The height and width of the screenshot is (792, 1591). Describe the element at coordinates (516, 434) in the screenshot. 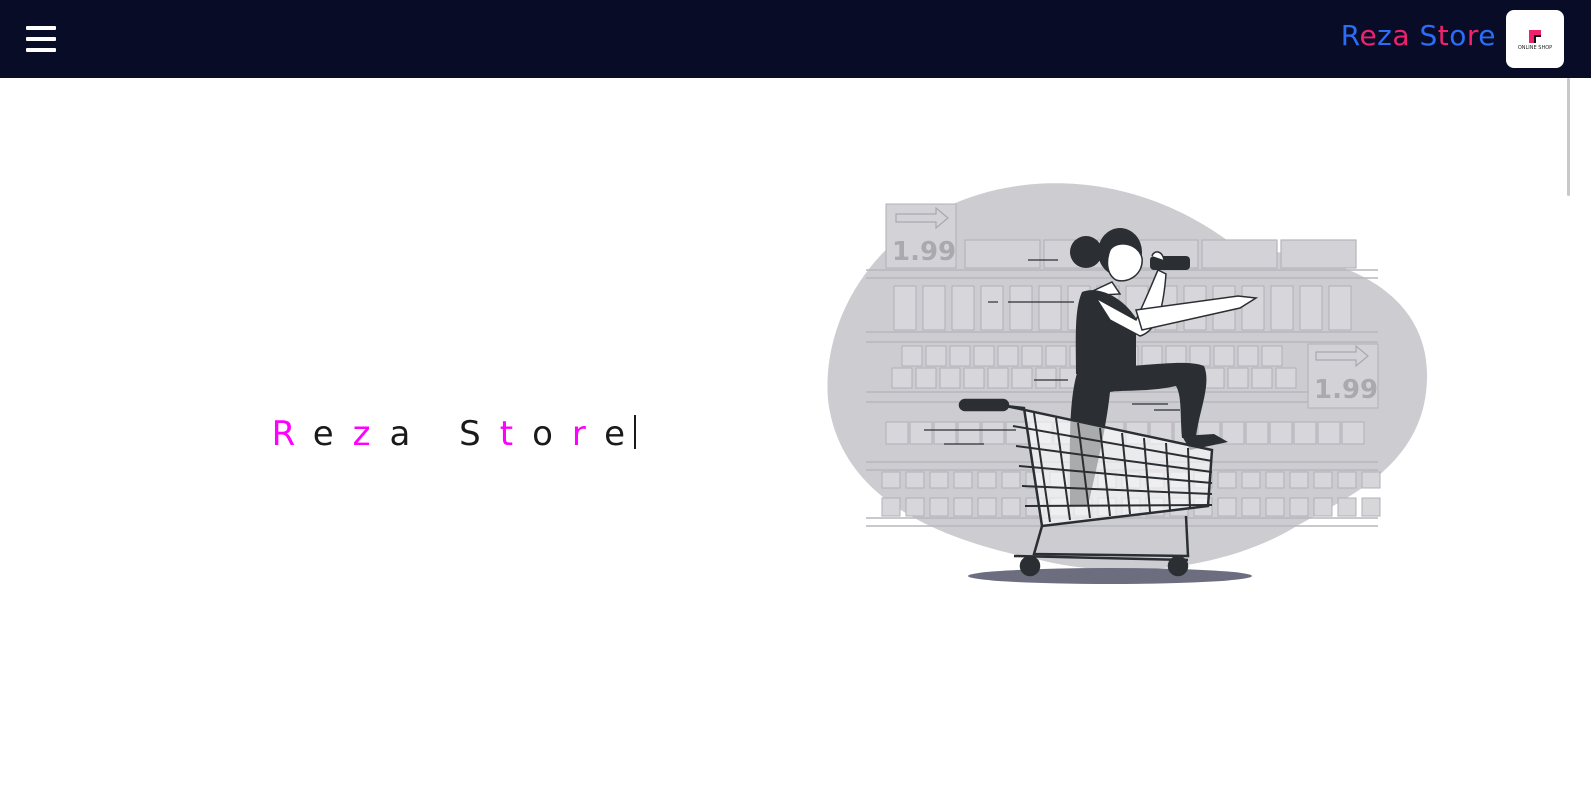

I see `hero-title-letter: t` at that location.